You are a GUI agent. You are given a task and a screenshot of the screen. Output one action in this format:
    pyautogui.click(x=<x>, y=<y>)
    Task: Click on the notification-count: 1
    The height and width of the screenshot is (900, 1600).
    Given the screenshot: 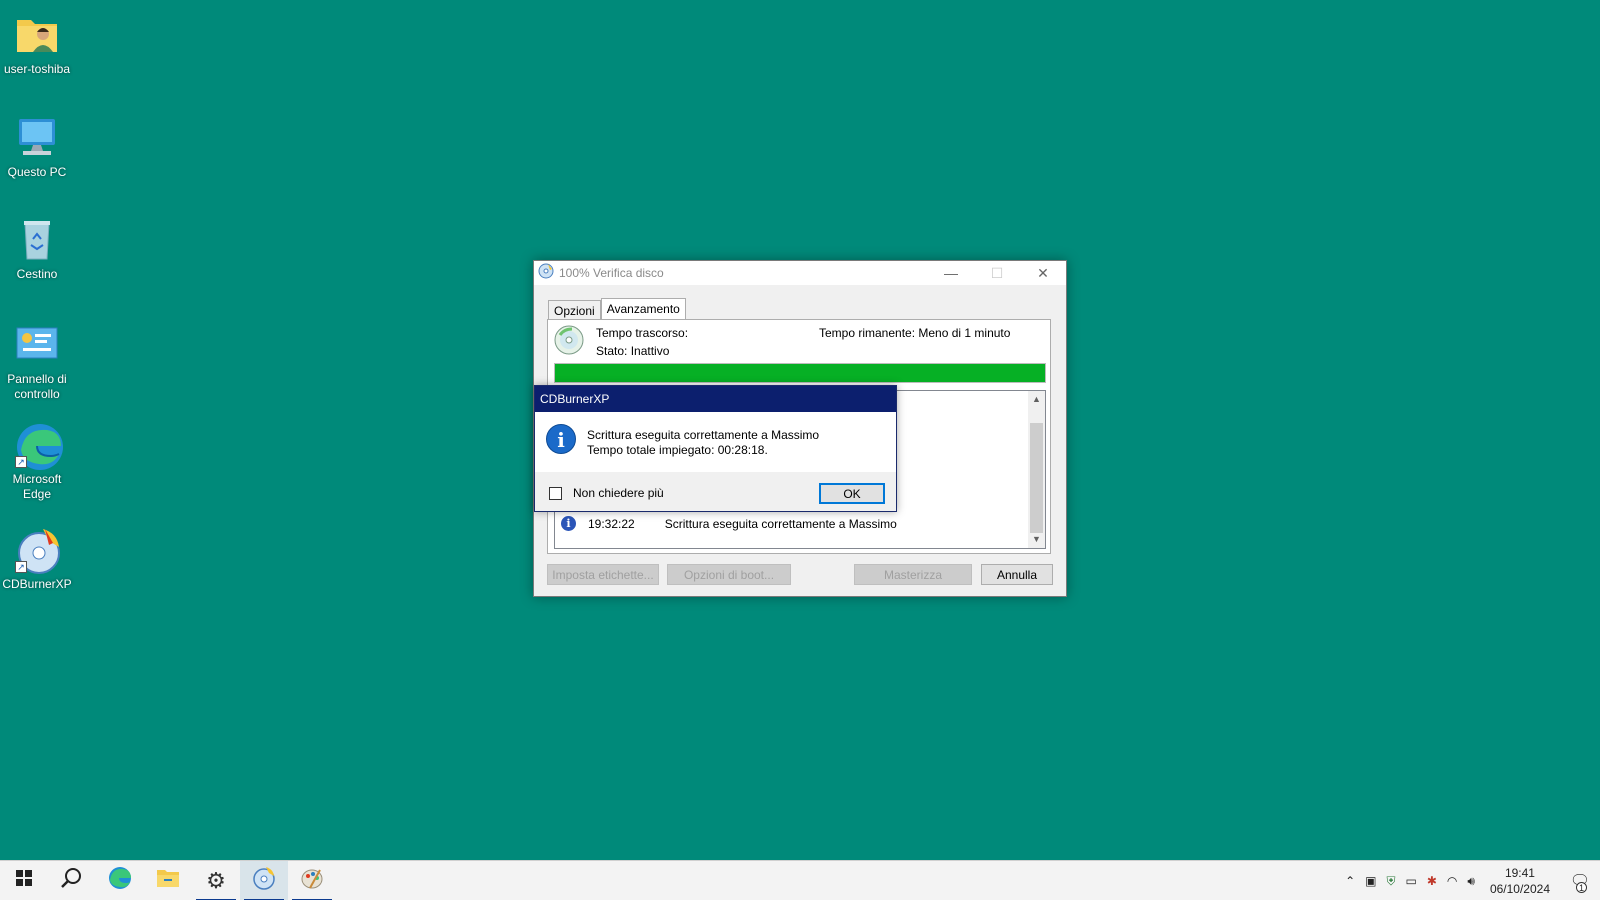 What is the action you would take?
    pyautogui.click(x=1581, y=887)
    